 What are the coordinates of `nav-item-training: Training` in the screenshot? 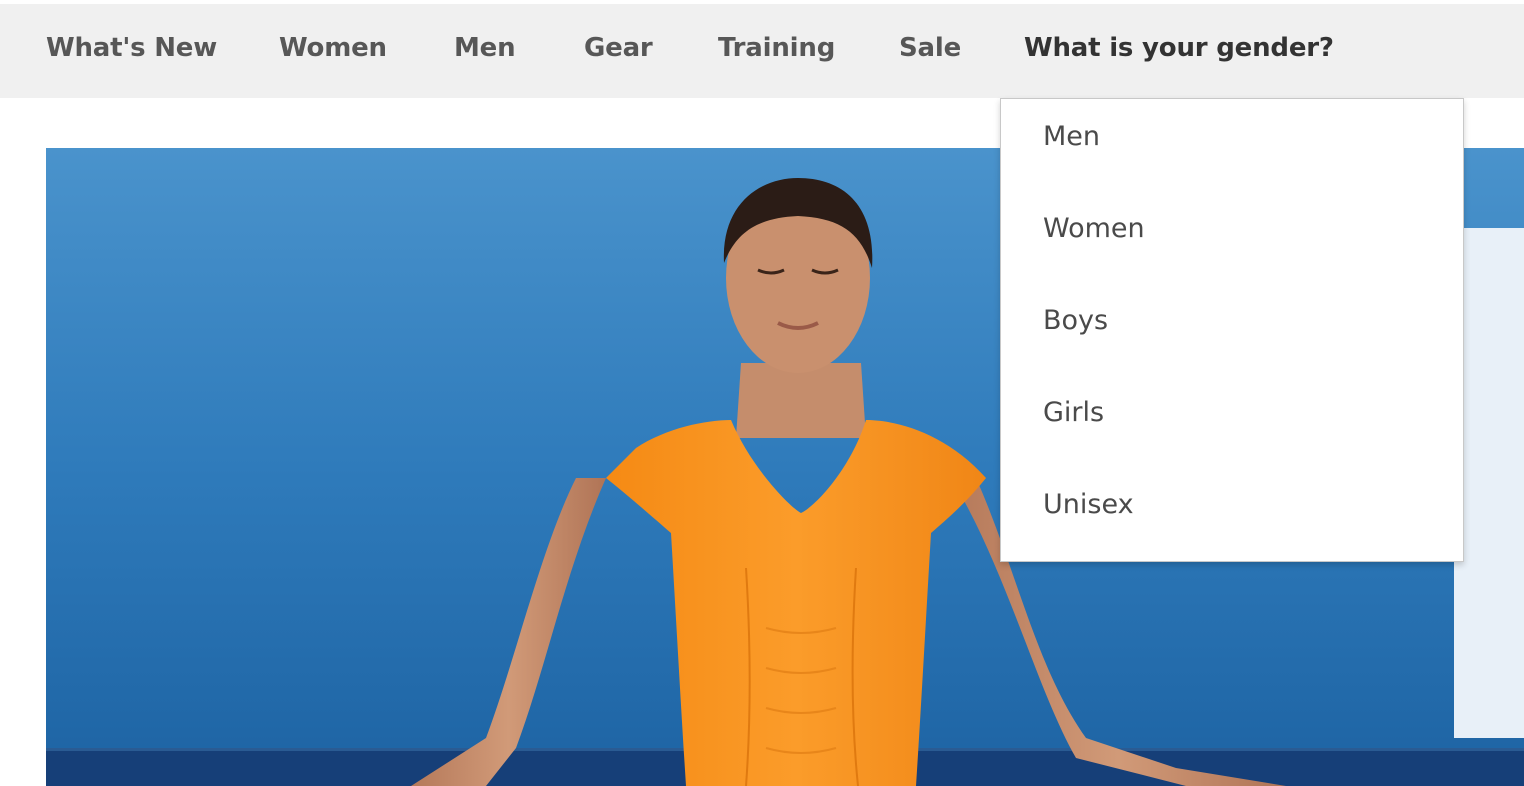 It's located at (776, 48).